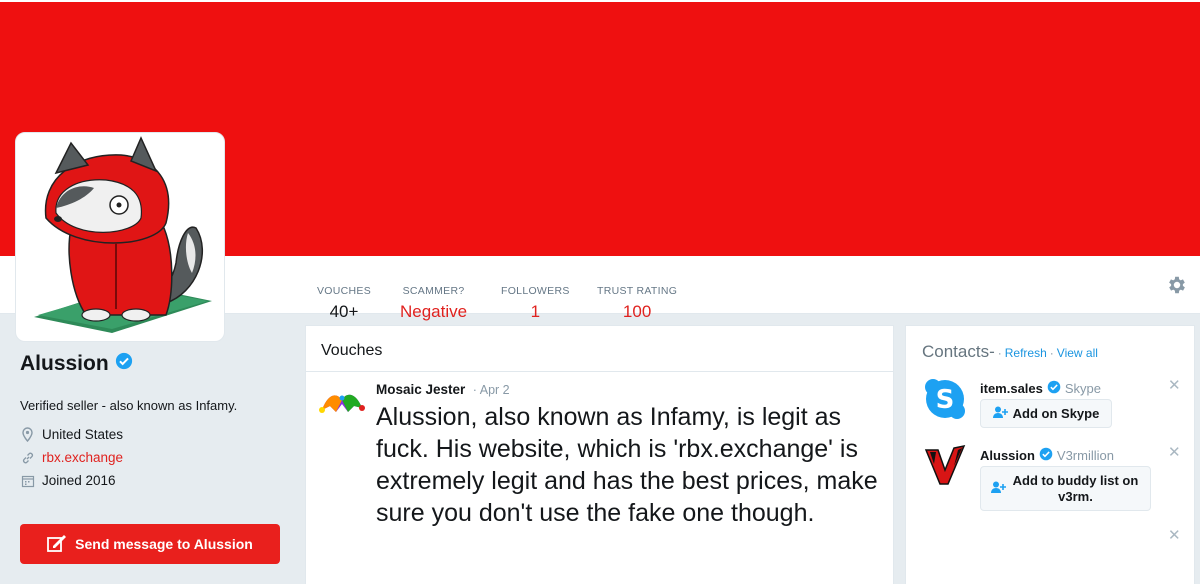  What do you see at coordinates (945, 465) in the screenshot?
I see `v3rmillion-icon` at bounding box center [945, 465].